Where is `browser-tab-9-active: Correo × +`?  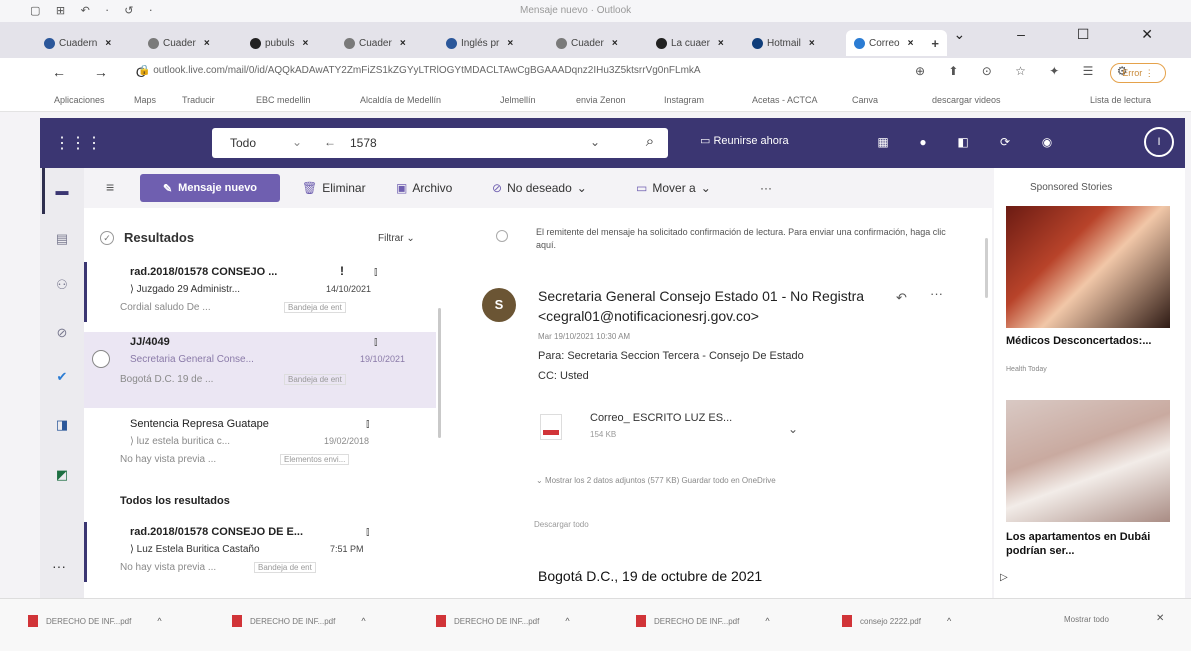
browser-tab-9-active: Correo × + is located at coordinates (897, 43).